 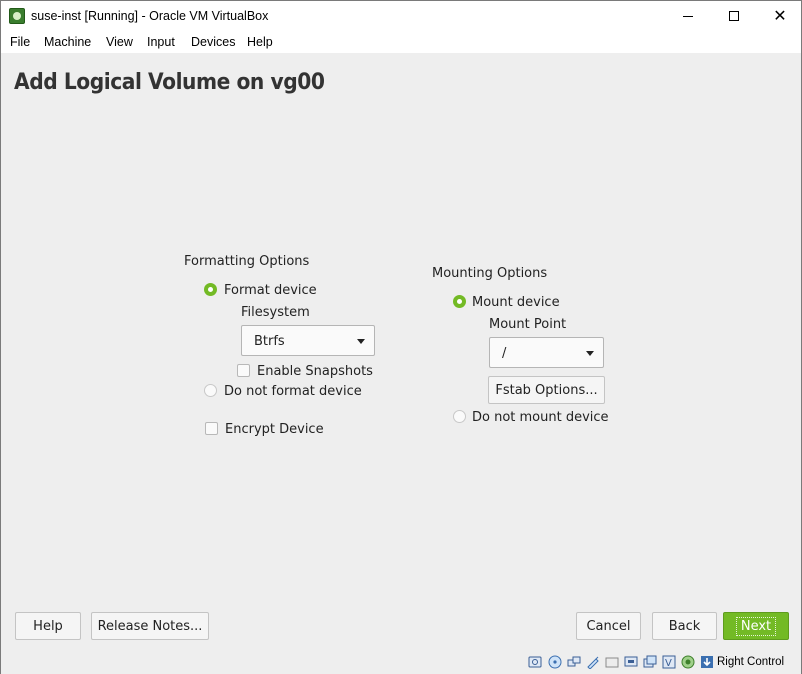 I want to click on network-icon, so click(x=574, y=662).